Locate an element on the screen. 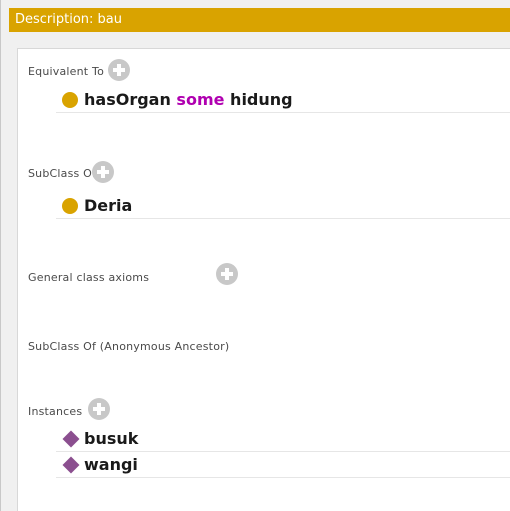 The width and height of the screenshot is (510, 511). instance-row: wangi is located at coordinates (283, 465).